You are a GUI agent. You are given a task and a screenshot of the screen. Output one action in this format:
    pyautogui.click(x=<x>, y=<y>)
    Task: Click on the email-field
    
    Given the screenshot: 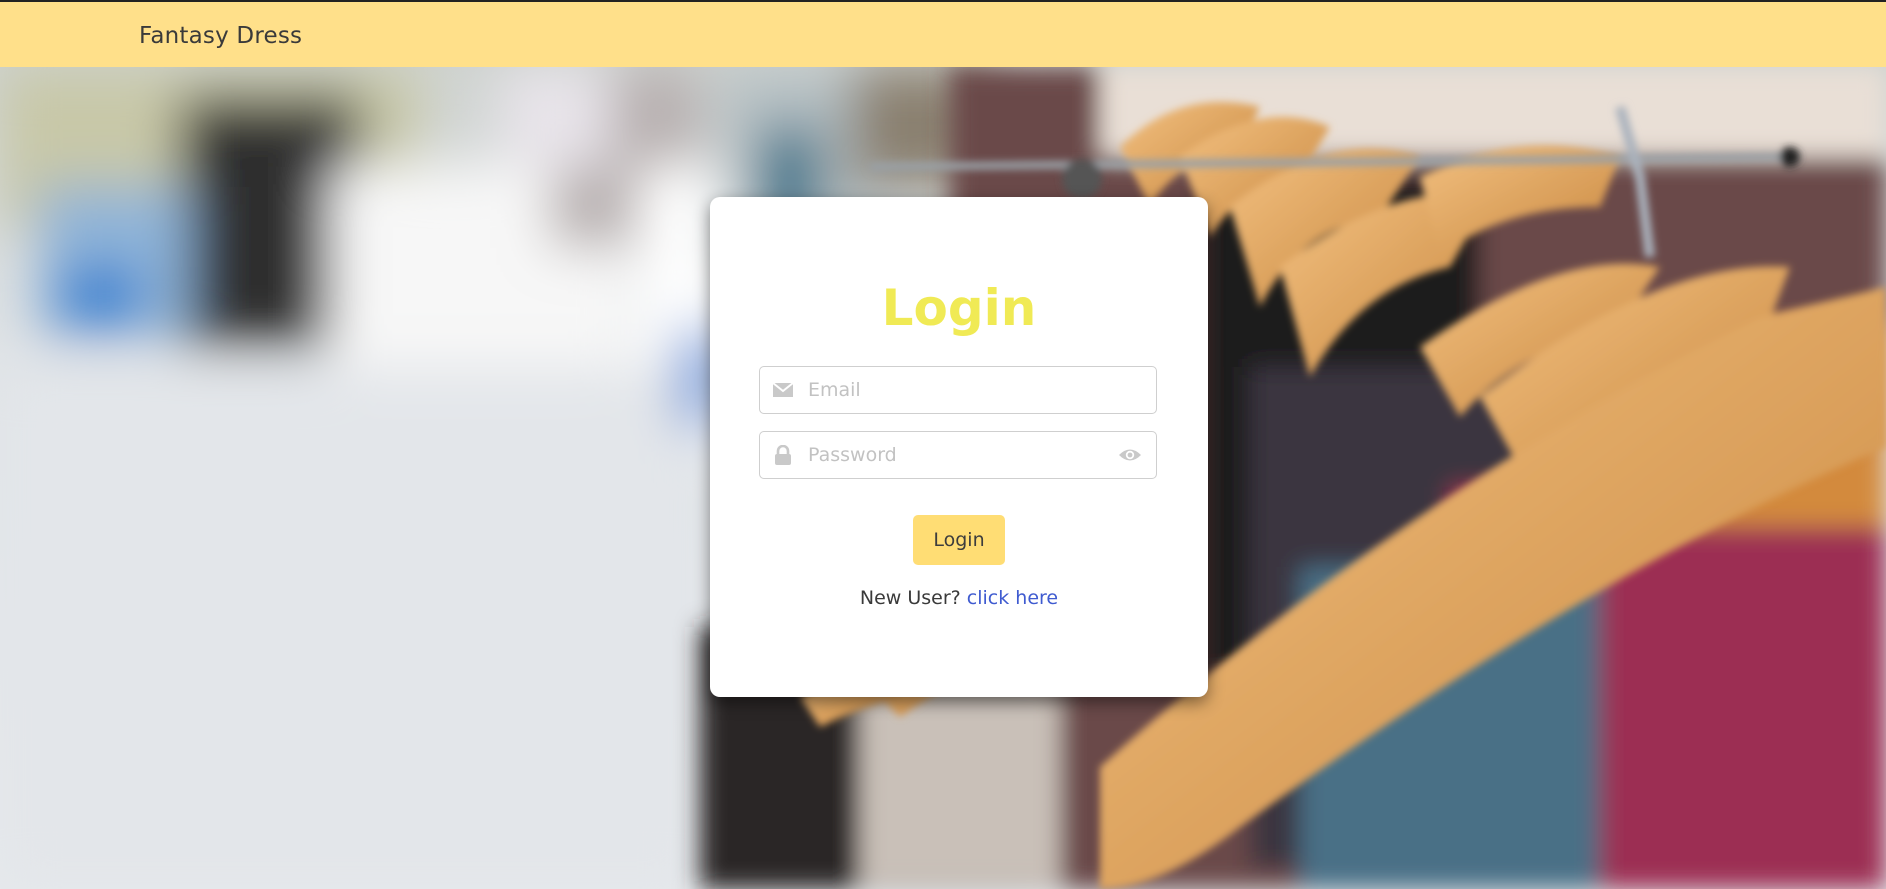 What is the action you would take?
    pyautogui.click(x=958, y=390)
    